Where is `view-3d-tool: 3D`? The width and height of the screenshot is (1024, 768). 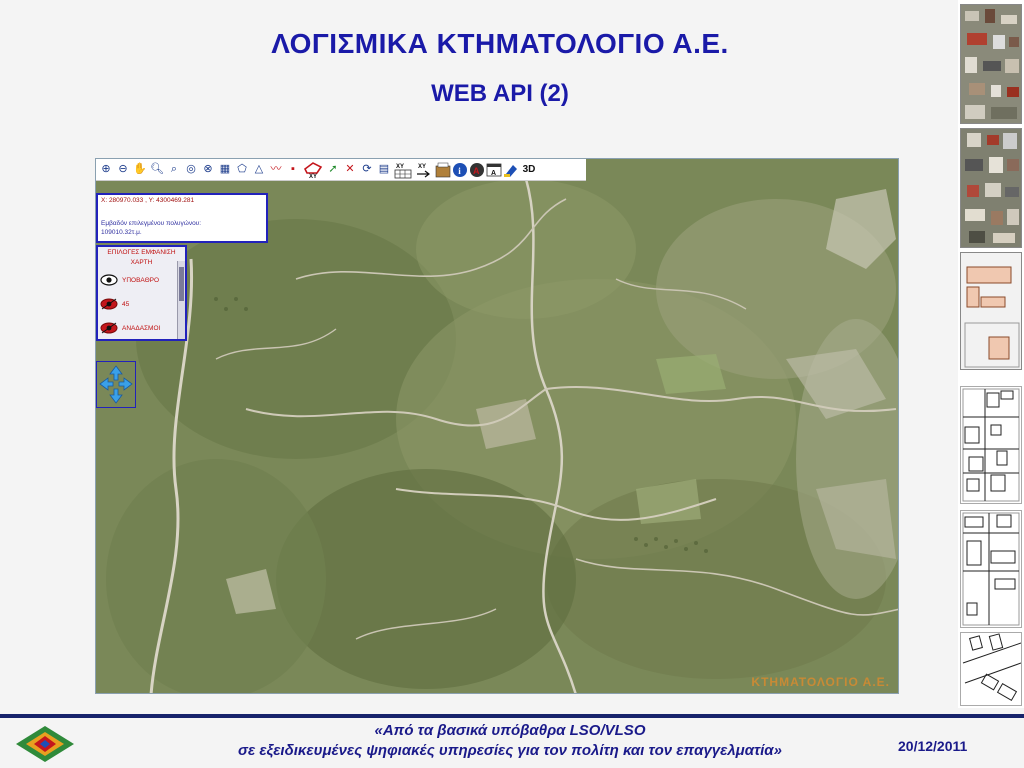
view-3d-tool: 3D is located at coordinates (529, 170).